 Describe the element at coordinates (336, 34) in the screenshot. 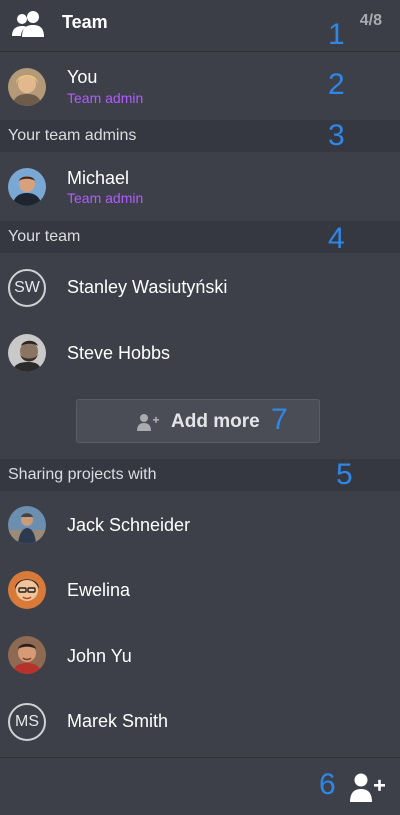

I see `marker-1: 1` at that location.